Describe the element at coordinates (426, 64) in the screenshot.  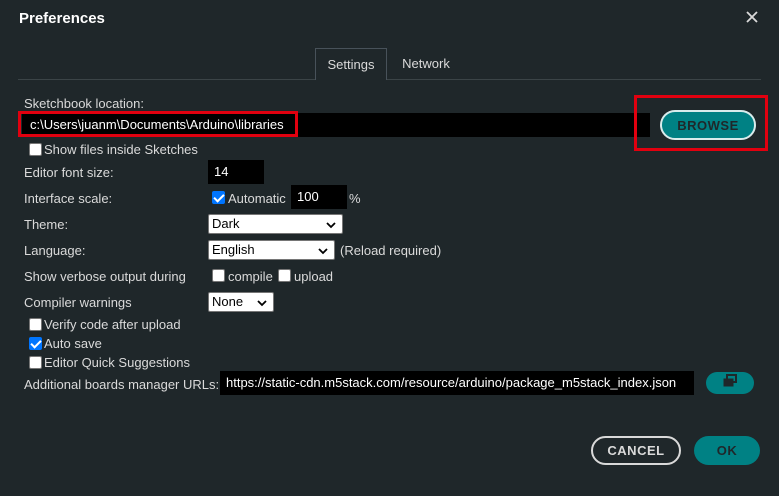
I see `tab-network: Network` at that location.